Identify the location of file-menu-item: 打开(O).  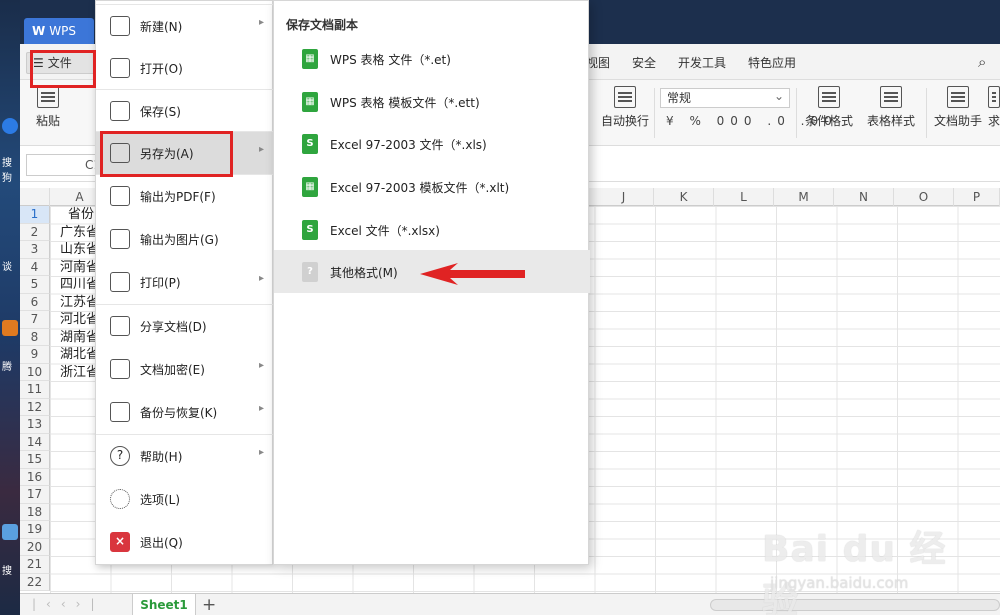
(185, 68).